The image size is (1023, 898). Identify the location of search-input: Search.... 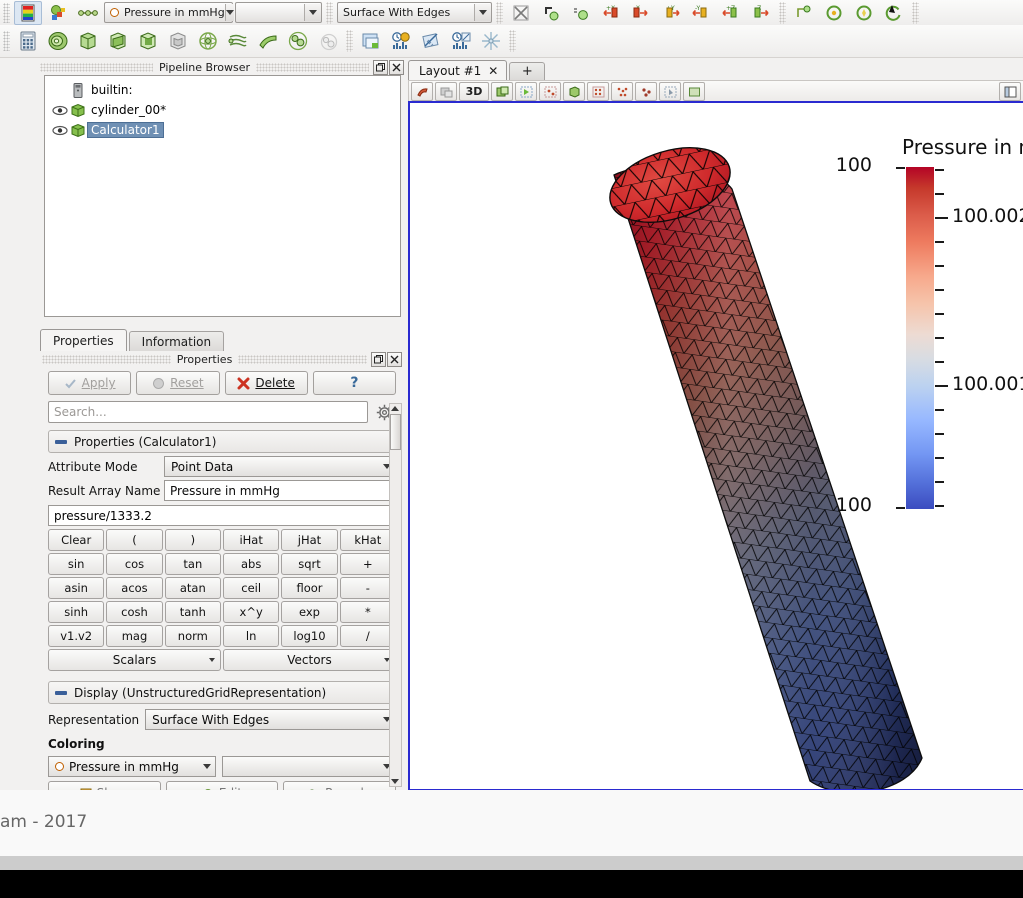
(208, 412).